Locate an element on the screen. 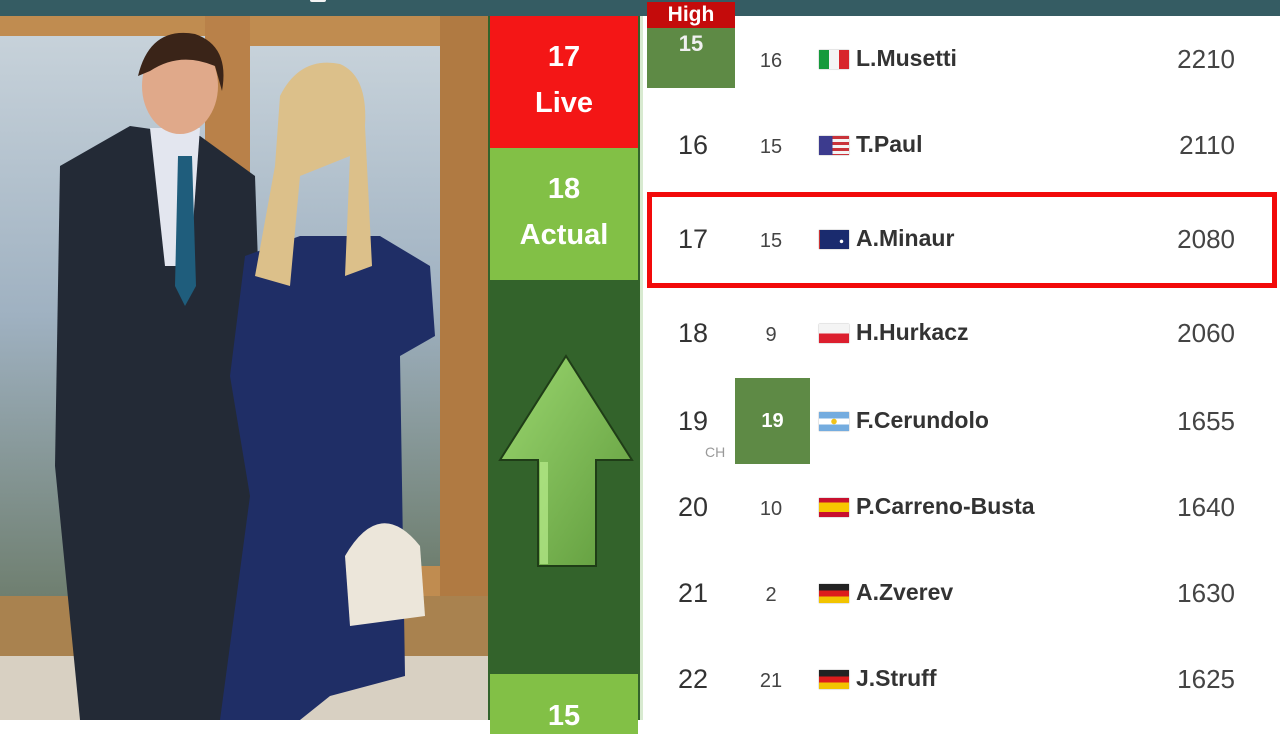  poland-flag-icon is located at coordinates (834, 333).